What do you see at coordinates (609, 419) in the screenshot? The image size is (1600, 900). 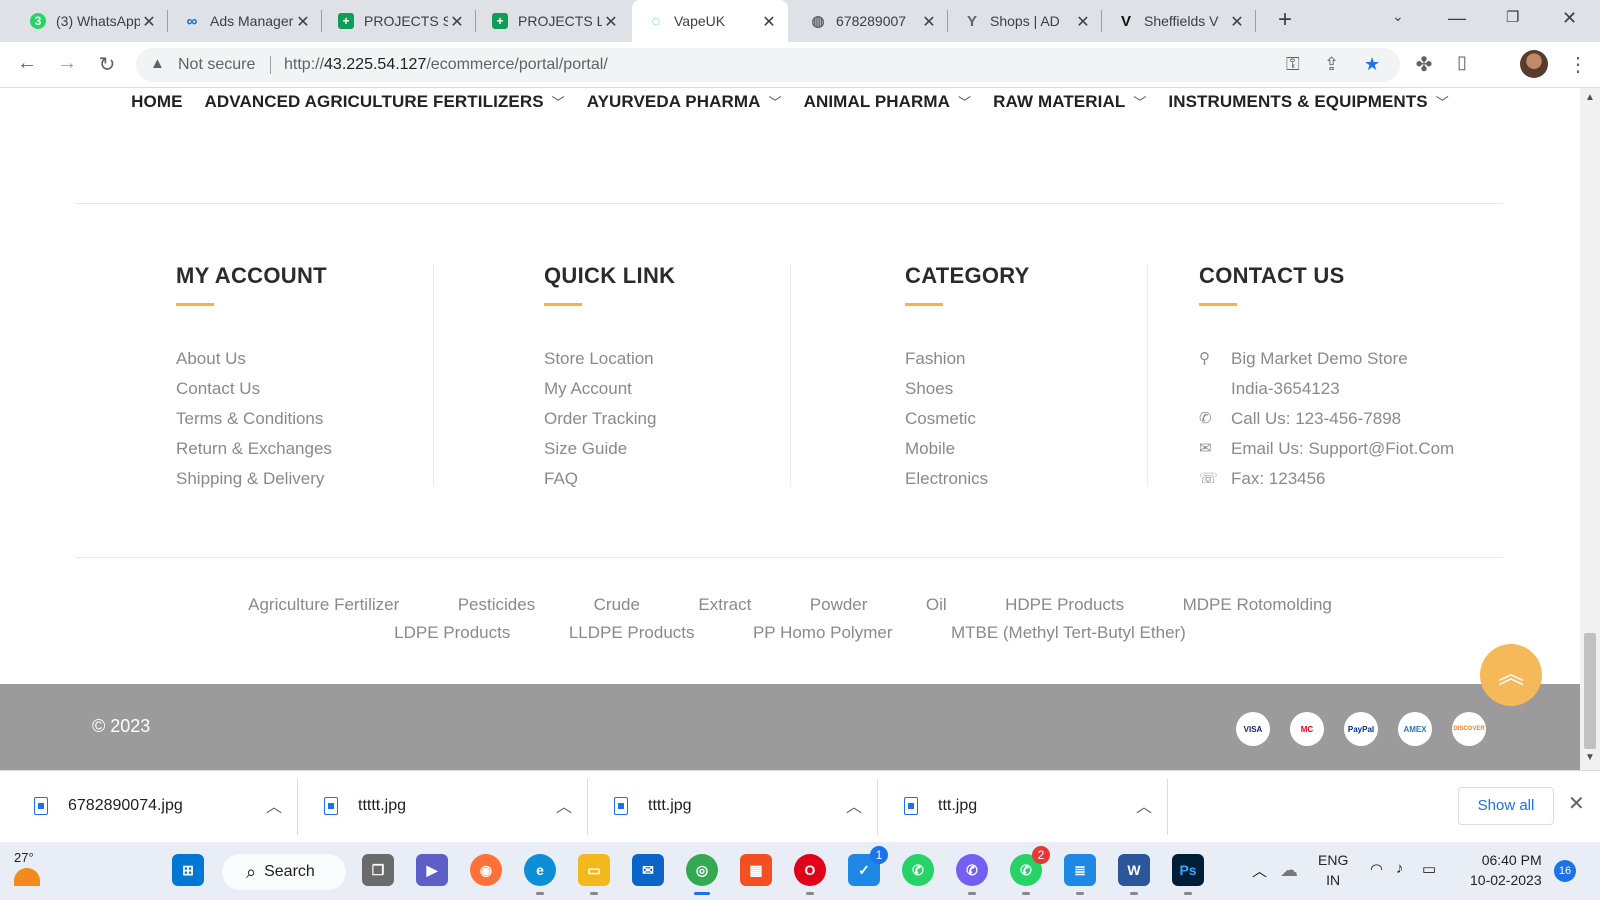 I see `footer-link: Order Tracking` at bounding box center [609, 419].